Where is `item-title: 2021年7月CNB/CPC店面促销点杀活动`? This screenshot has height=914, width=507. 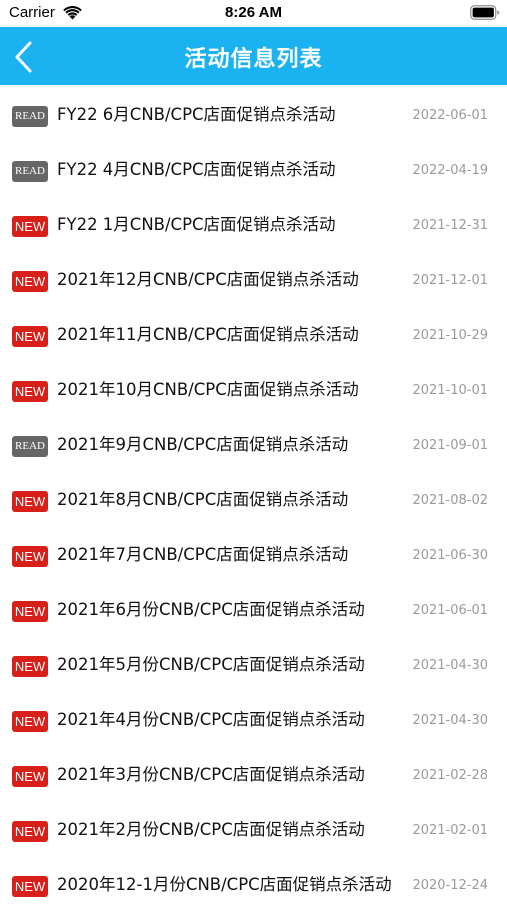
item-title: 2021年7月CNB/CPC店面促销点杀活动 is located at coordinates (203, 554).